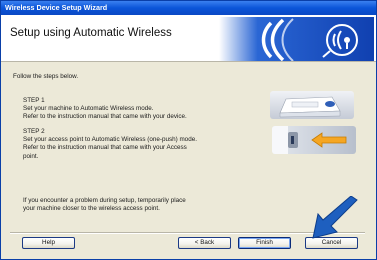  I want to click on page-title: Setup using Automatic Wireless, so click(91, 33).